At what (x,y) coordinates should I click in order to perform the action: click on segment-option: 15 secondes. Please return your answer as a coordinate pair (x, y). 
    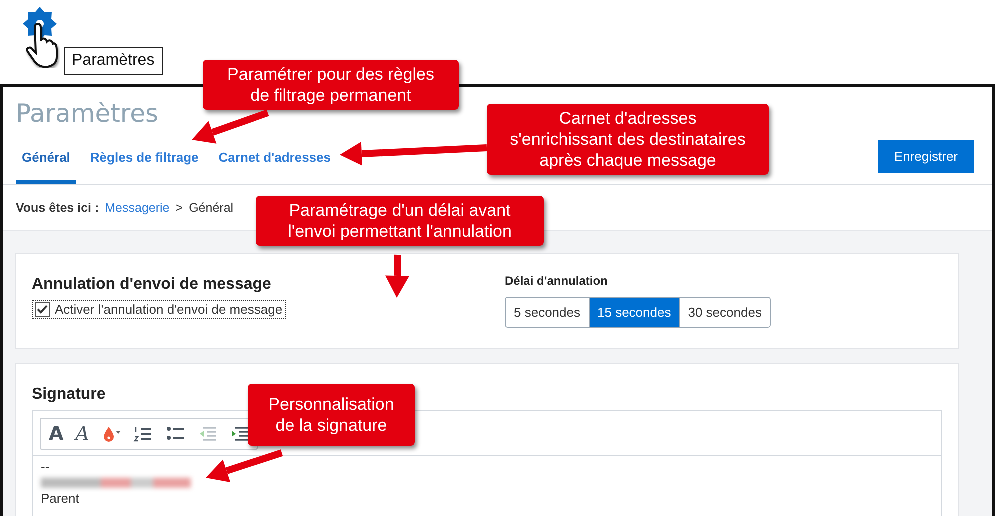
    Looking at the image, I should click on (635, 312).